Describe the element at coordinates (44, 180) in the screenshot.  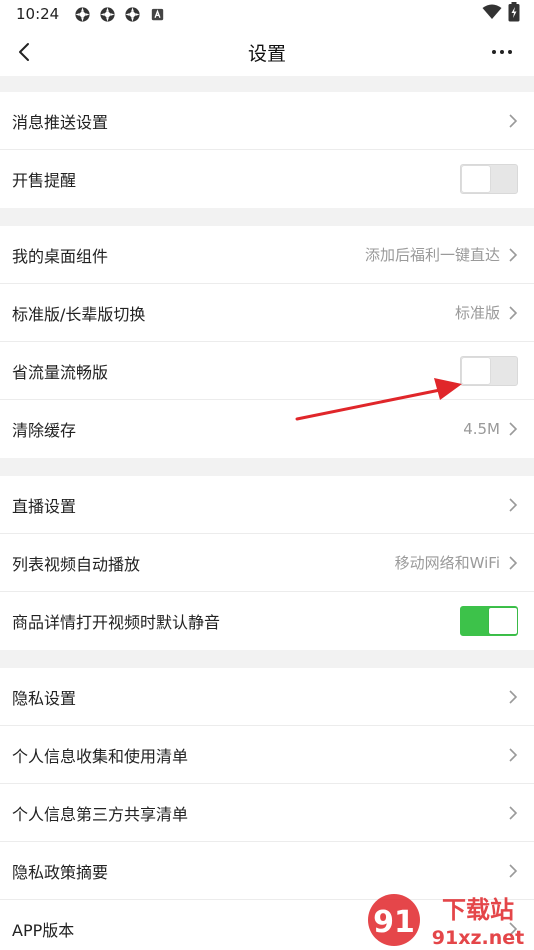
I see `row-label: 开售提醒` at that location.